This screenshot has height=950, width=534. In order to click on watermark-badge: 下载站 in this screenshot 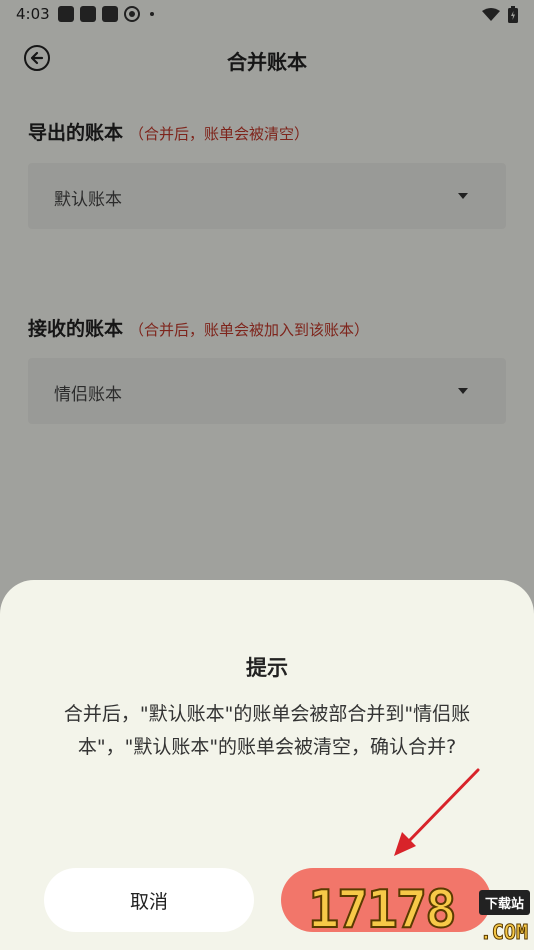, I will do `click(504, 902)`.